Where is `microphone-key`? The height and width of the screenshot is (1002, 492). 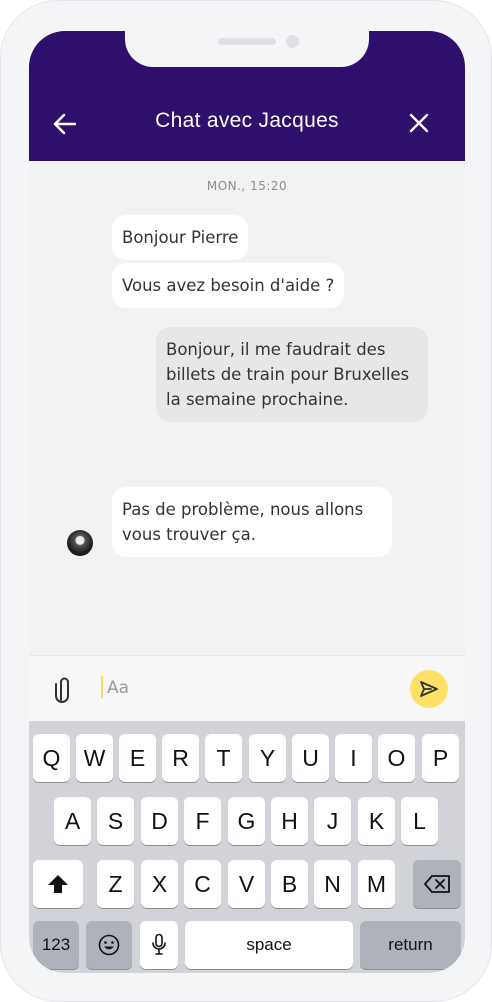 microphone-key is located at coordinates (159, 945).